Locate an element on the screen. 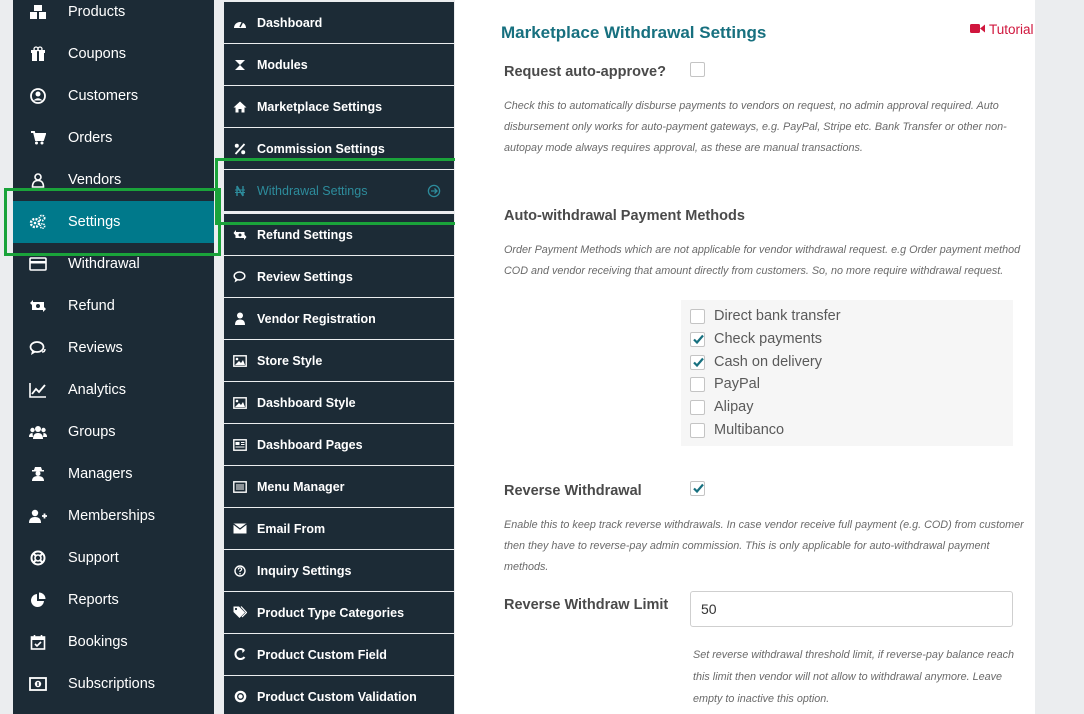 The height and width of the screenshot is (714, 1084). image-icon is located at coordinates (240, 361).